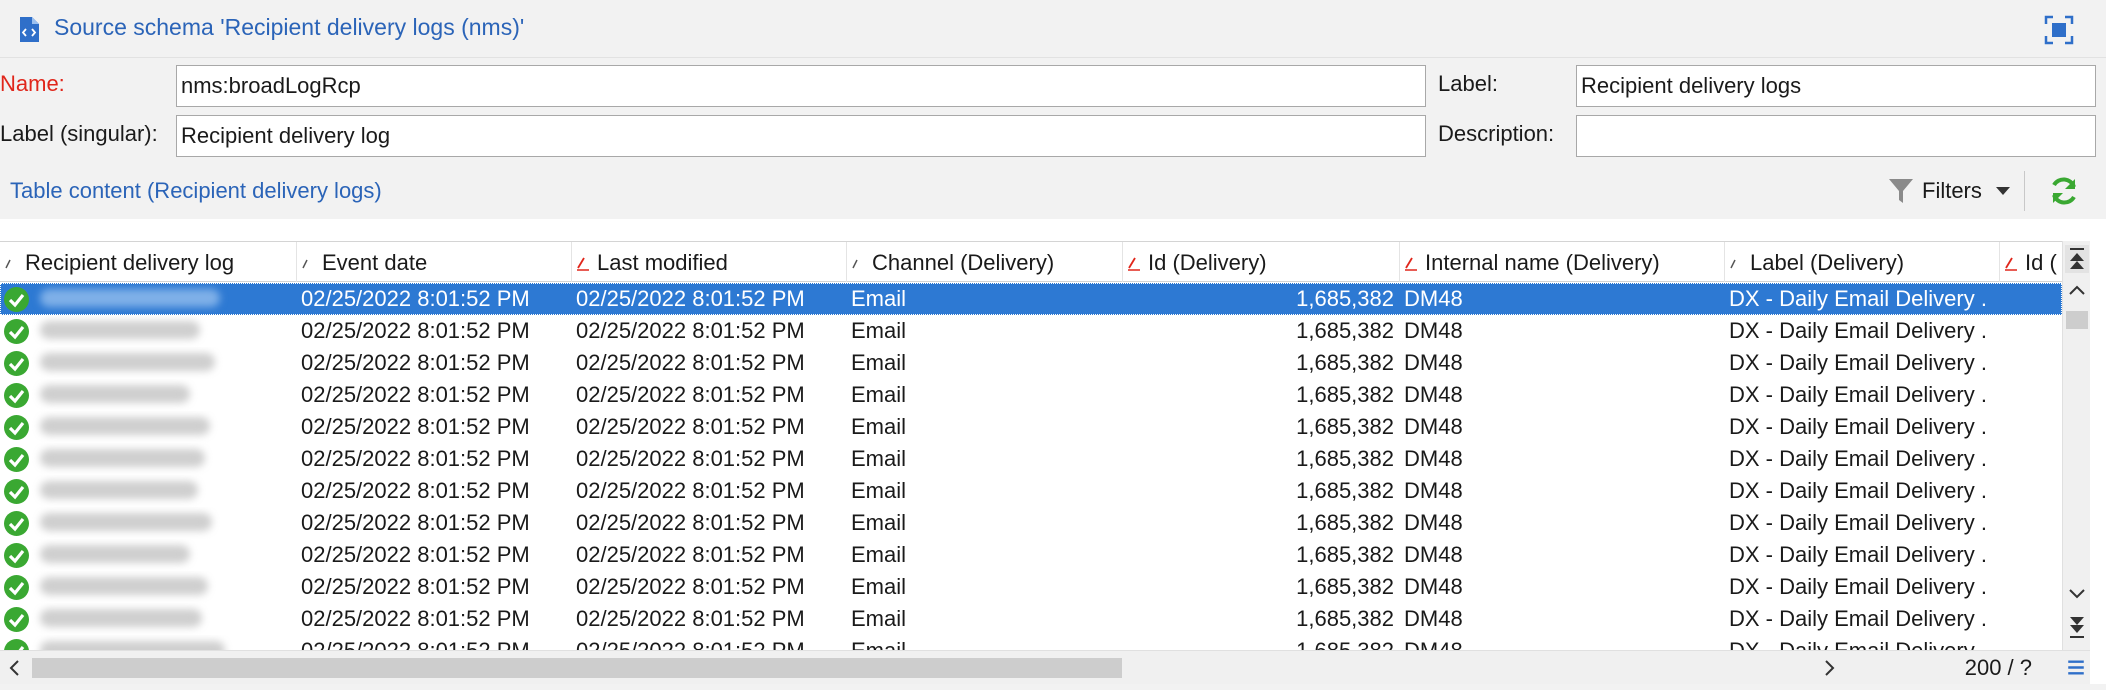 The image size is (2106, 690). Describe the element at coordinates (709, 262) in the screenshot. I see `column-header-last-modified: Last modified` at that location.